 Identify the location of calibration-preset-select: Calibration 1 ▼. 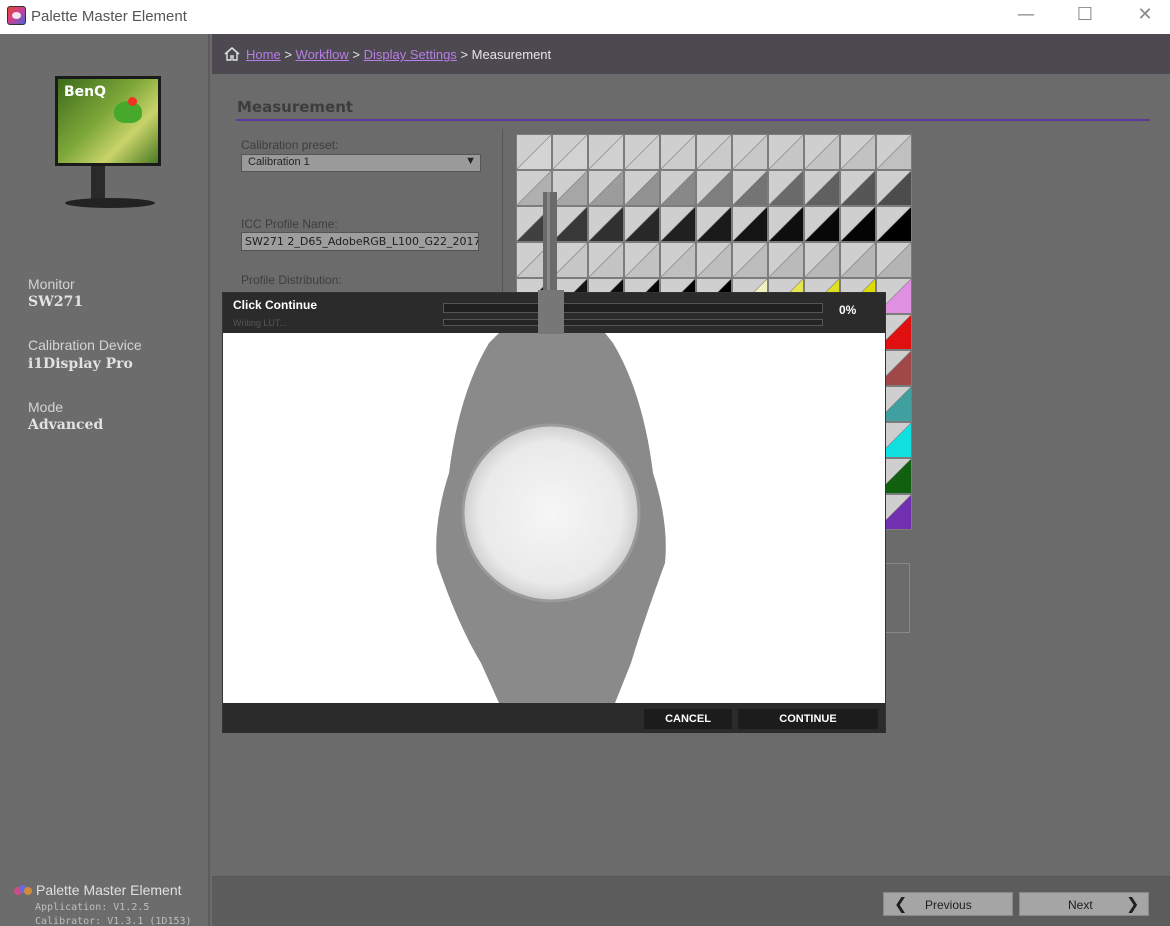
(361, 163).